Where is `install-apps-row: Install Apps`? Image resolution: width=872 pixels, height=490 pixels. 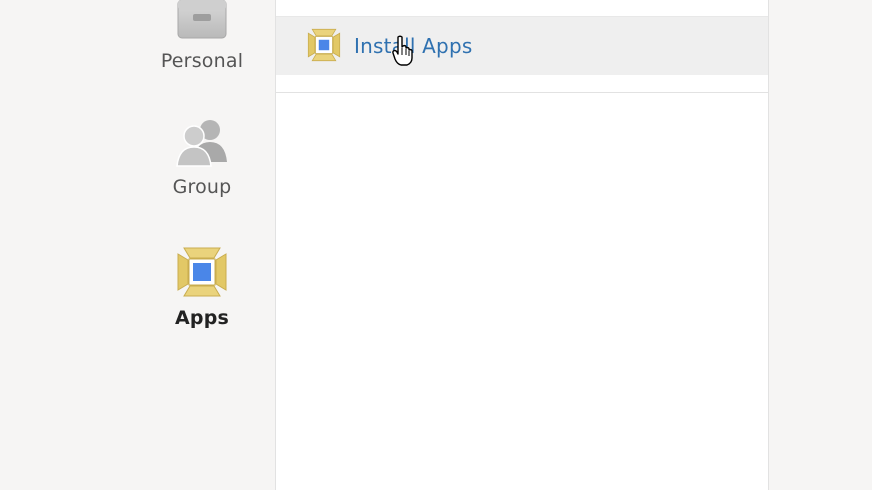
install-apps-row: Install Apps is located at coordinates (522, 46).